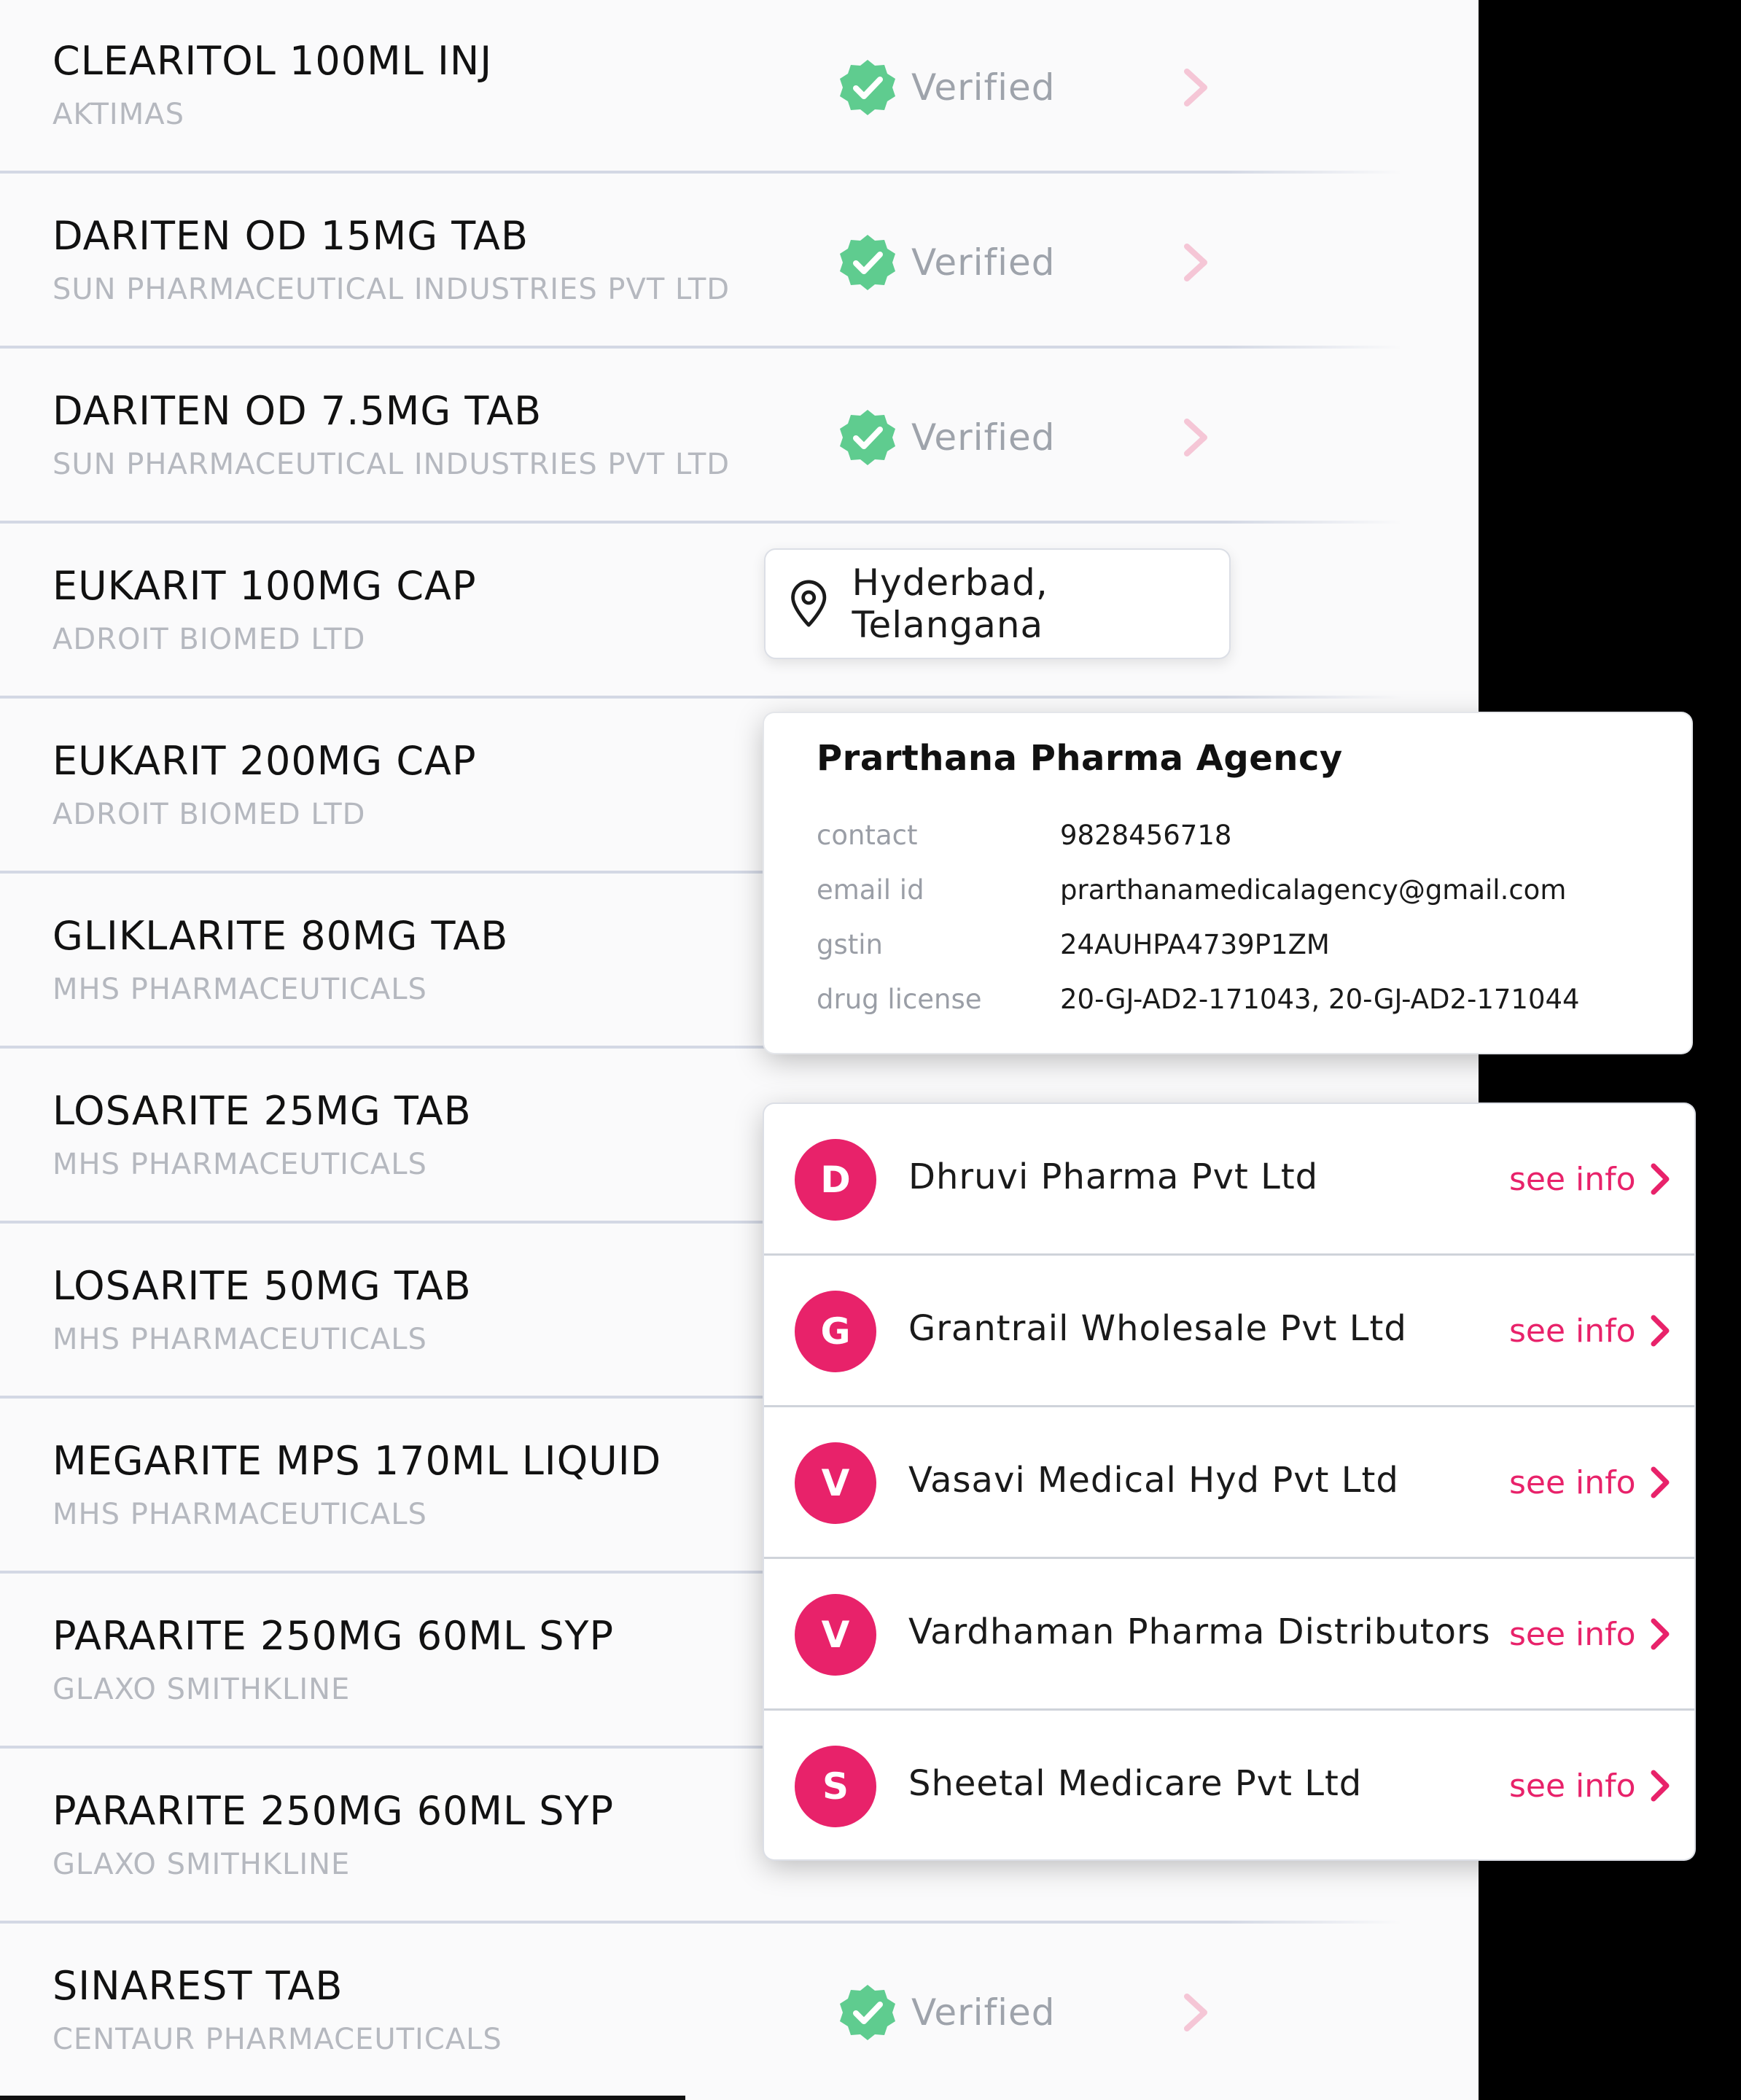 The width and height of the screenshot is (1741, 2100). Describe the element at coordinates (835, 1786) in the screenshot. I see `avatar: S` at that location.